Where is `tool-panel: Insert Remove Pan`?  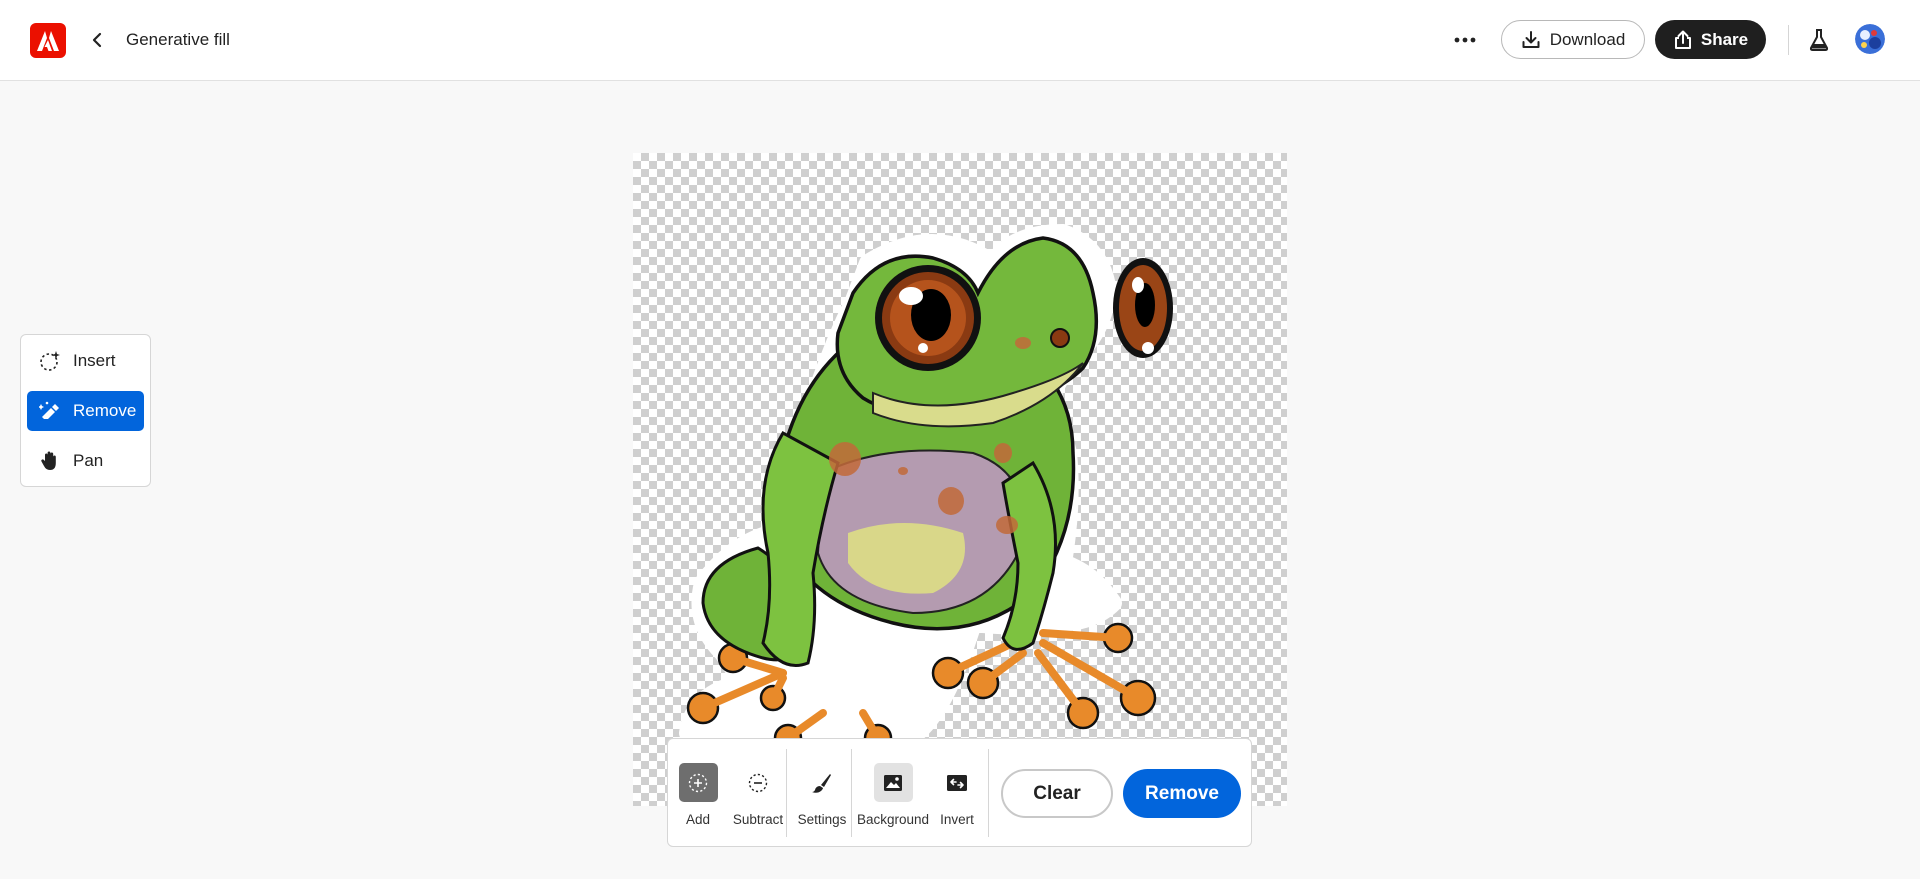 tool-panel: Insert Remove Pan is located at coordinates (85, 410).